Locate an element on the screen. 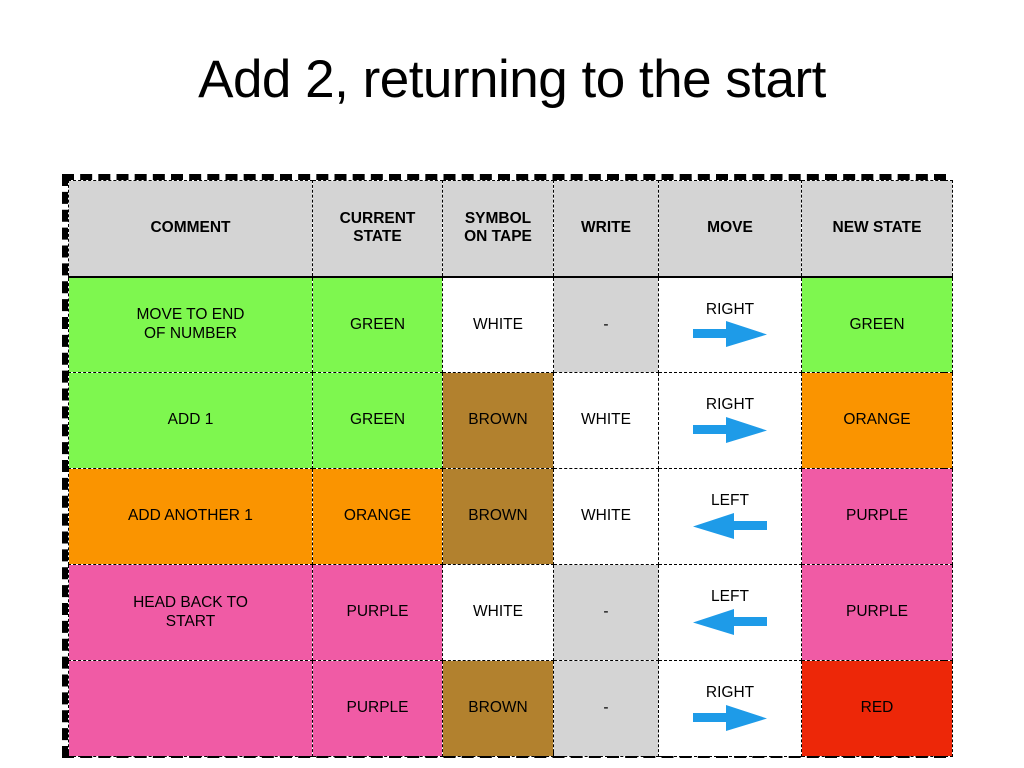 This screenshot has width=1024, height=768. column-header-move-label: MOVE is located at coordinates (730, 228).